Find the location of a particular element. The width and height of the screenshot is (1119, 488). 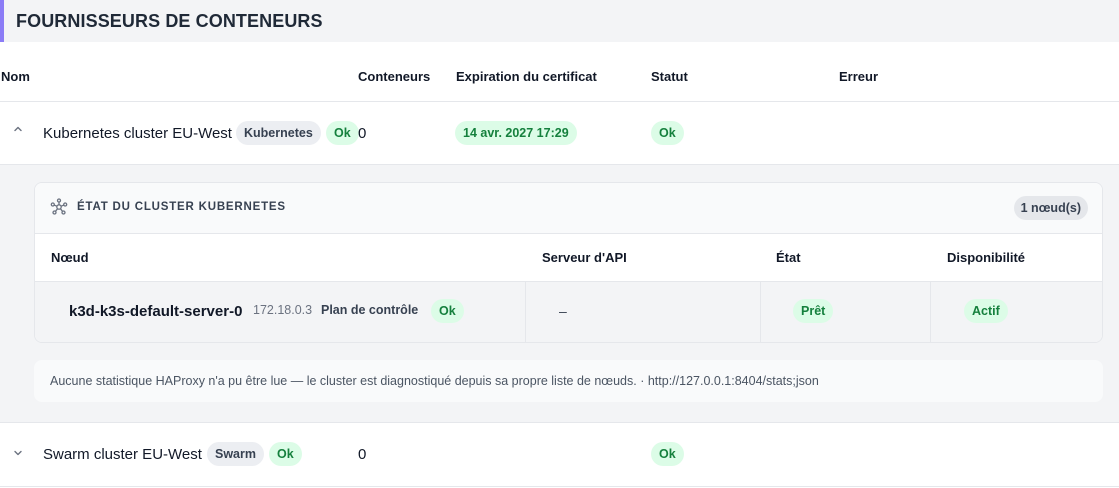

node-availability-badge: Actif is located at coordinates (986, 311).